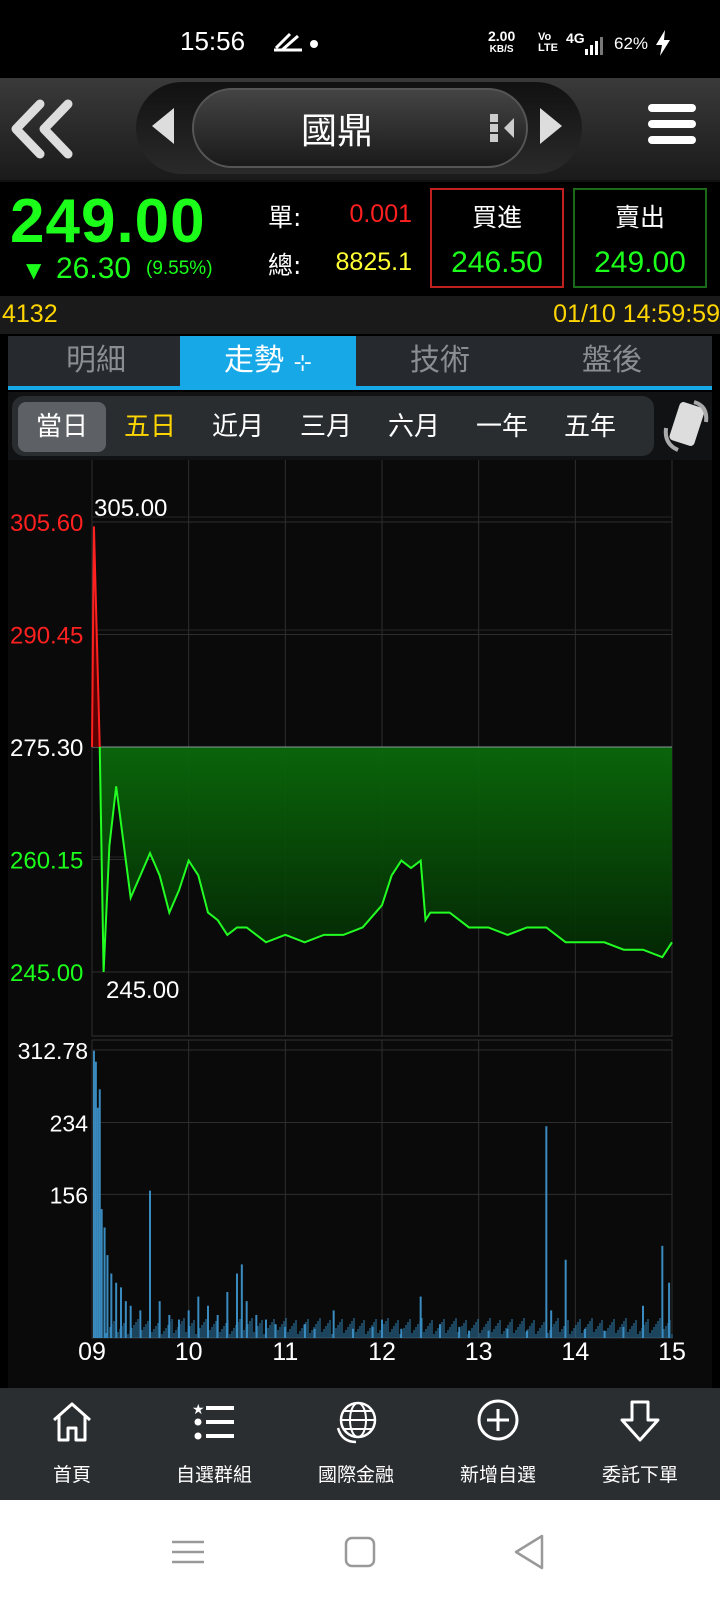  I want to click on grip-icon, so click(504, 128).